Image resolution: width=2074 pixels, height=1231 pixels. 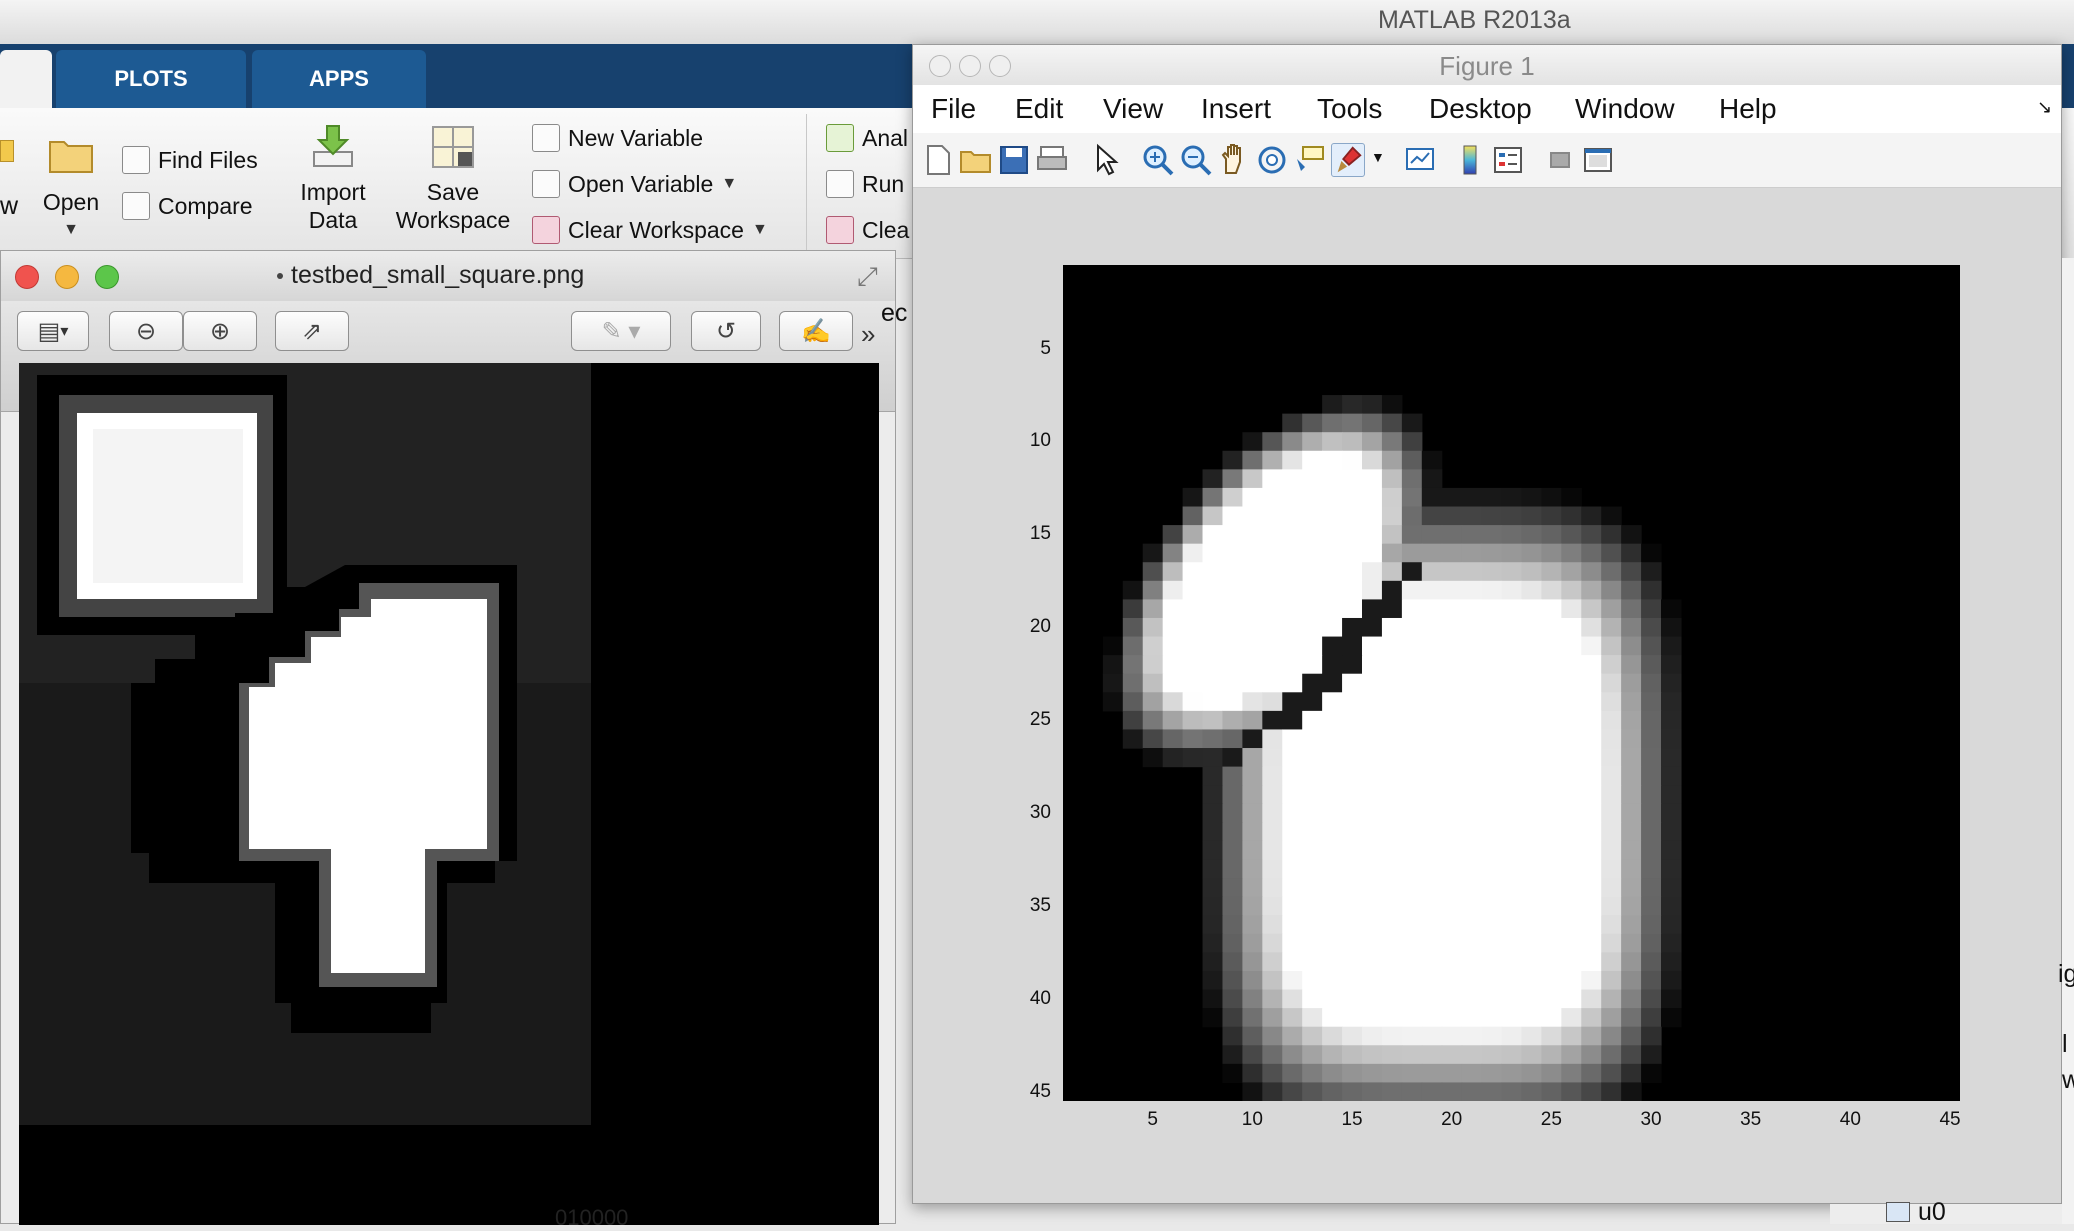 I want to click on new-variable-button: New Variable, so click(x=617, y=138).